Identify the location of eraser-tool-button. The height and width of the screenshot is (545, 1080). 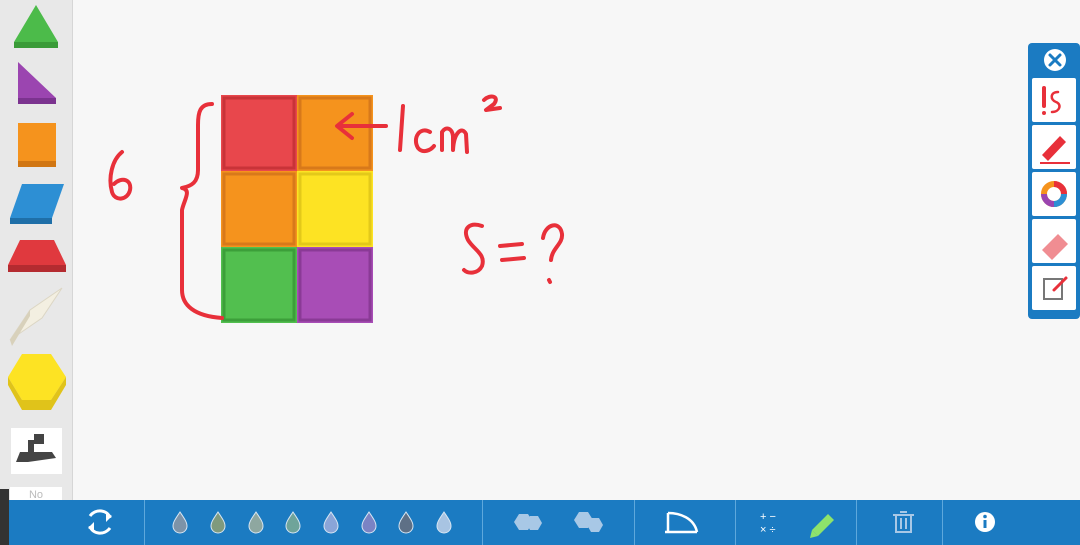
(1054, 241).